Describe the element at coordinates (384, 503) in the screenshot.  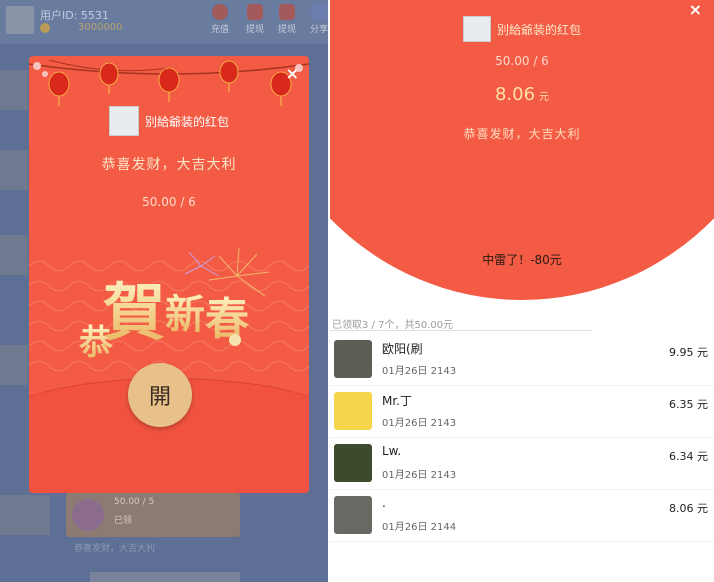
I see `claimer-name: .` at that location.